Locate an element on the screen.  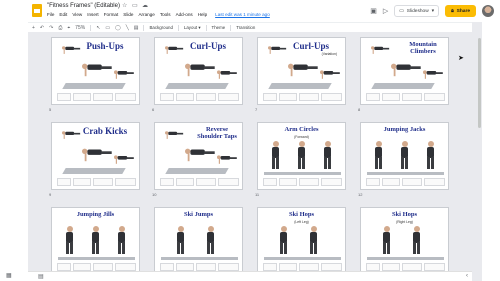
avatar is located at coordinates (488, 11).